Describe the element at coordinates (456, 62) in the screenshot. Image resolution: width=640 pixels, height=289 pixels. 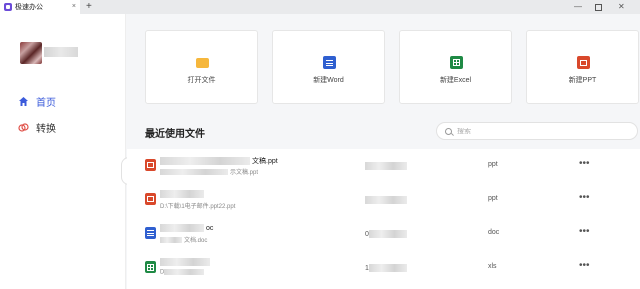
I see `excel-icon` at that location.